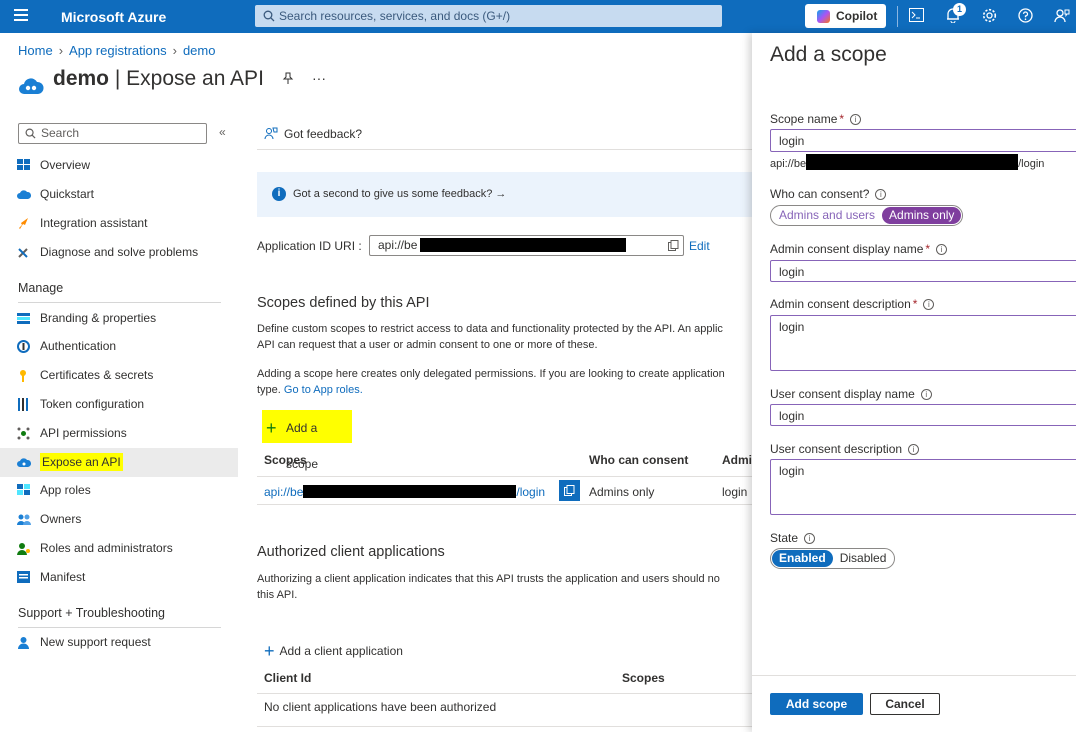 The width and height of the screenshot is (1076, 732). I want to click on sidebar-item-label: Overview, so click(65, 165).